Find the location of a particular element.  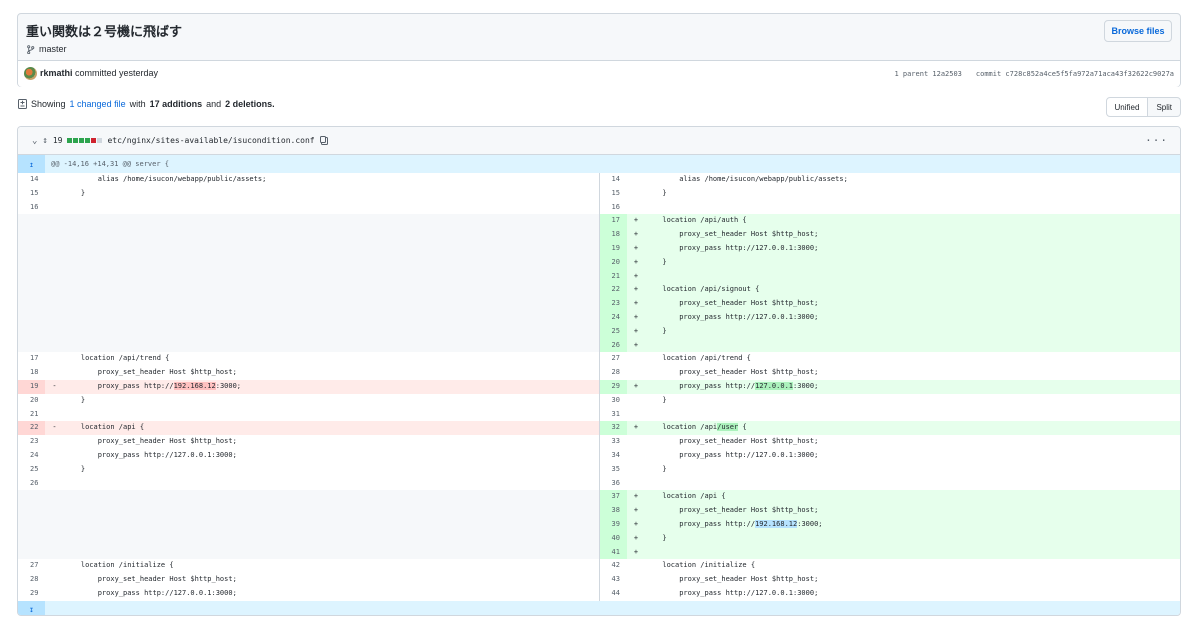

copy-icon is located at coordinates (323, 140).